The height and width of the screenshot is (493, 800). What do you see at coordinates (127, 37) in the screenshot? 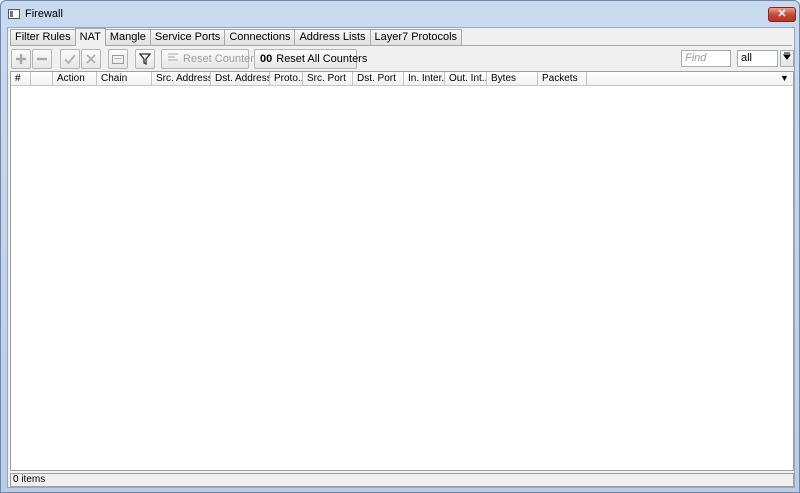
I see `tab-mangle: Mangle` at bounding box center [127, 37].